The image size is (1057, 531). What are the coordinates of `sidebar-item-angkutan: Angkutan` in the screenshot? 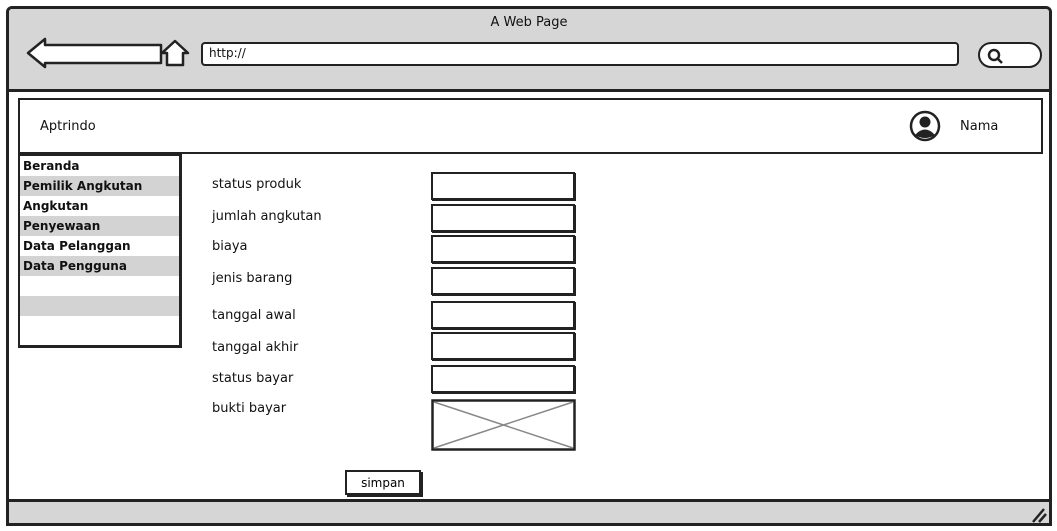 It's located at (99, 206).